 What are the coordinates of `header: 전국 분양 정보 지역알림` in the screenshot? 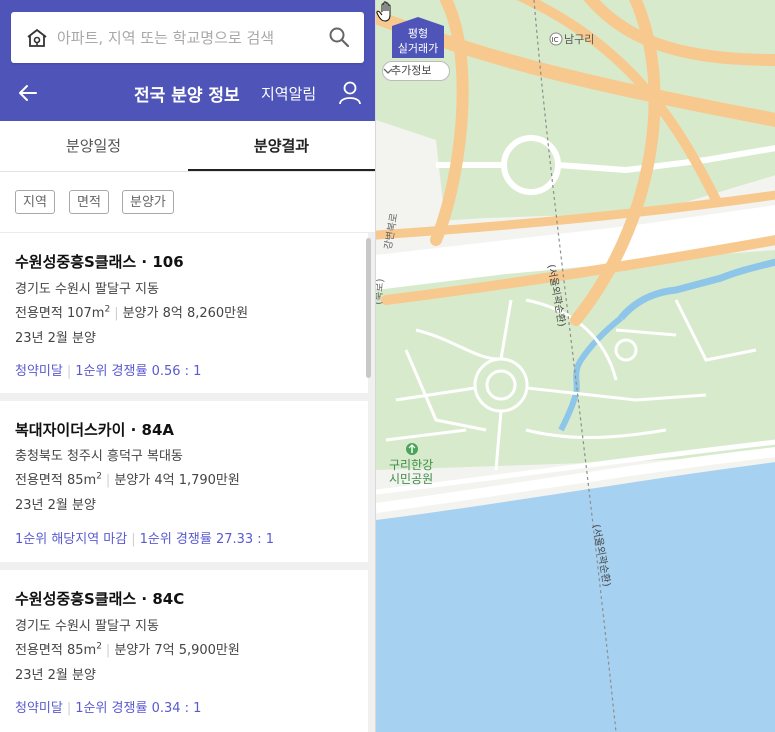 It's located at (187, 60).